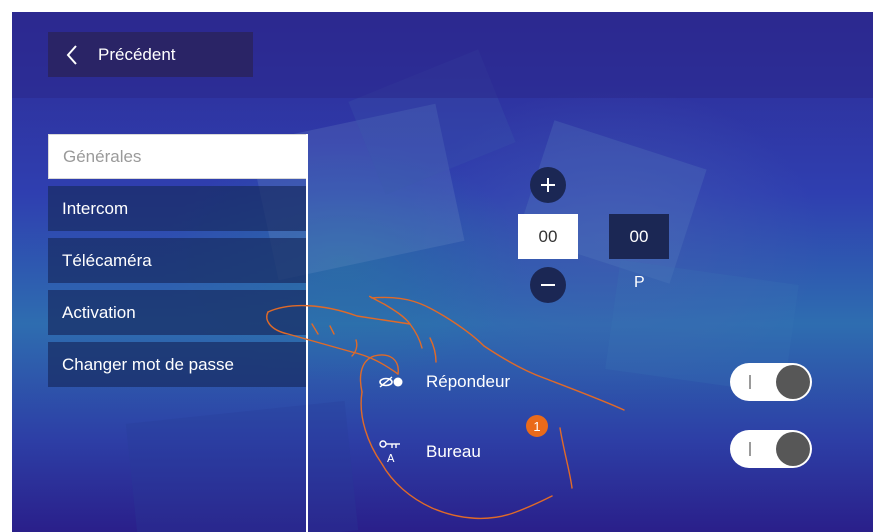 Image resolution: width=873 pixels, height=532 pixels. I want to click on back-button-label: Précédent, so click(137, 54).